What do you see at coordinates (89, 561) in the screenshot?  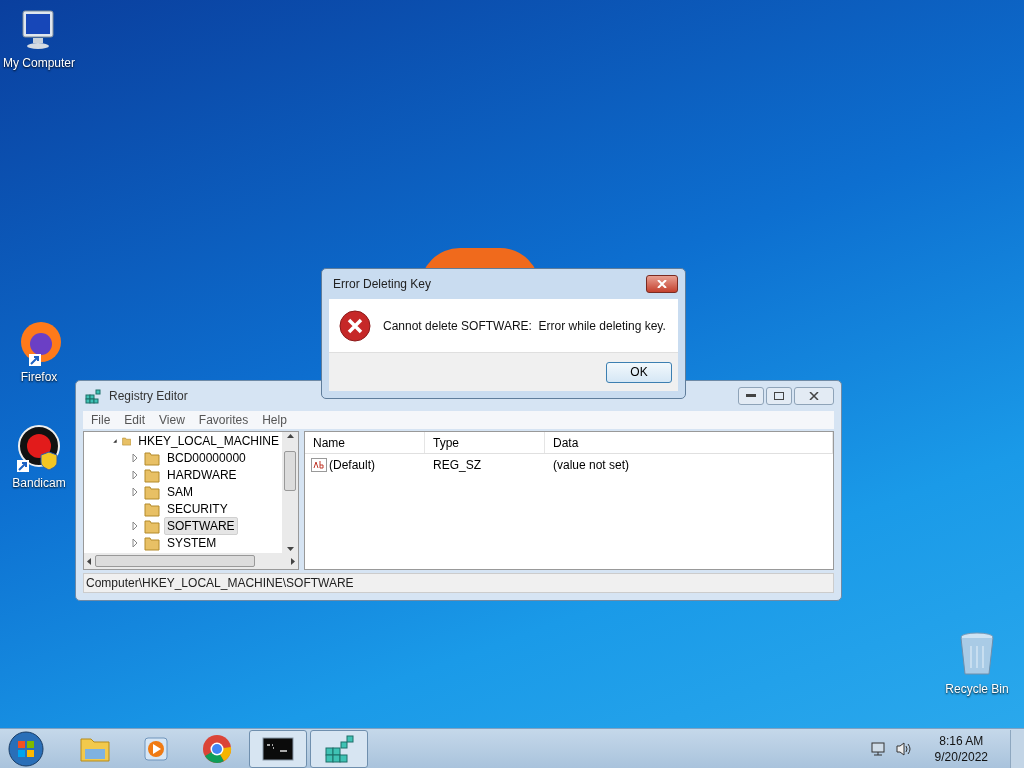 I see `scroll-left-icon` at bounding box center [89, 561].